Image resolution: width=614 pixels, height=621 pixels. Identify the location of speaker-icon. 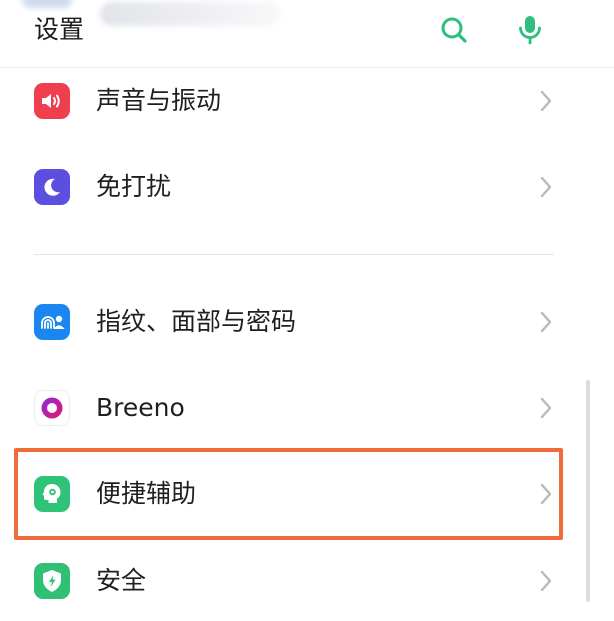
(52, 101).